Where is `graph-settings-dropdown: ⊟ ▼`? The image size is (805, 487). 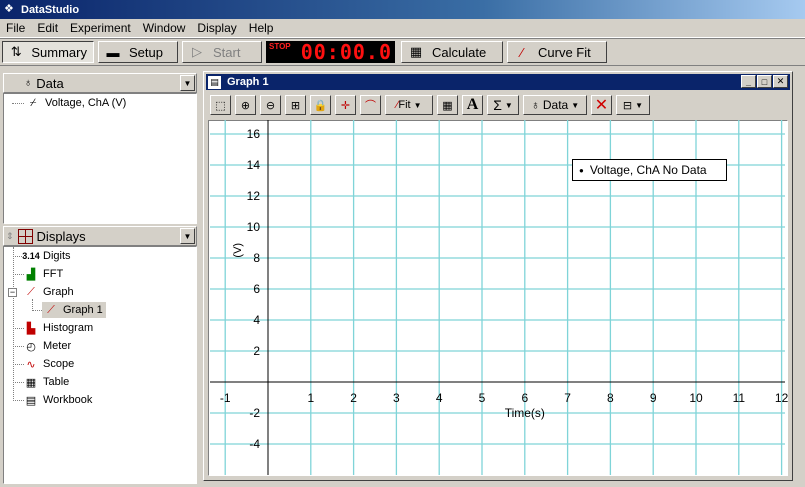
graph-settings-dropdown: ⊟ ▼ is located at coordinates (633, 105).